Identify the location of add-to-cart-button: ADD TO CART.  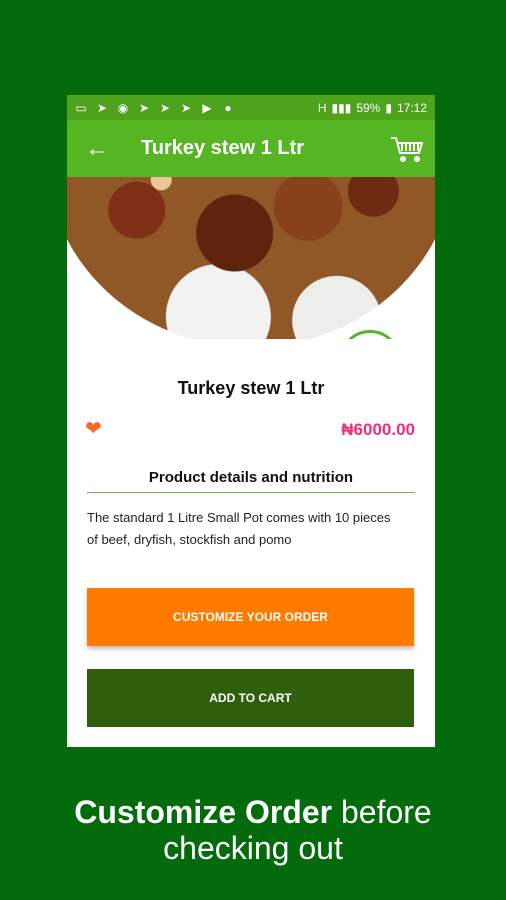
(250, 698).